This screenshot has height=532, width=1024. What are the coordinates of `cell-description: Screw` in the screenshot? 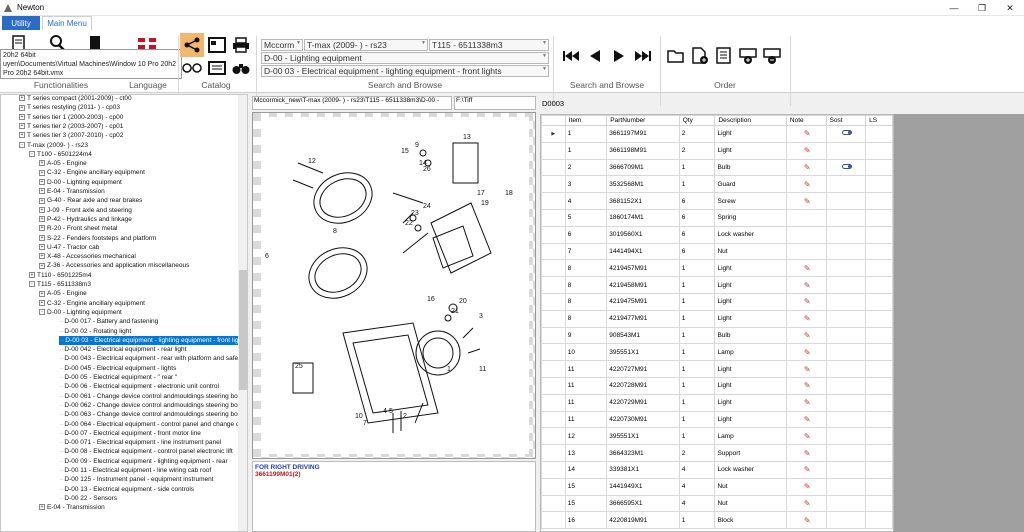 It's located at (750, 201).